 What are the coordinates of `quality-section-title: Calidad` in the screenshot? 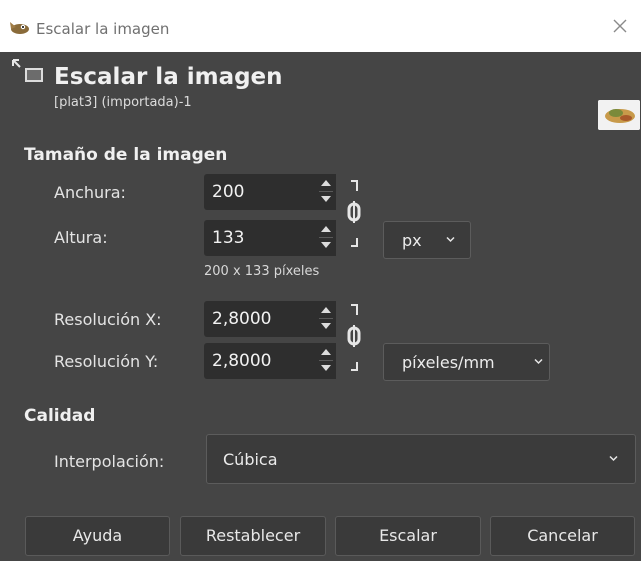 It's located at (60, 416).